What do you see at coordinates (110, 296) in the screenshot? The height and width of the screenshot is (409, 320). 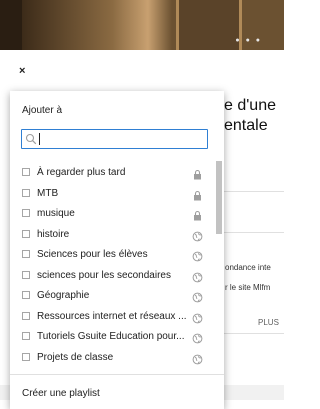 I see `playlist-item: Géographie` at bounding box center [110, 296].